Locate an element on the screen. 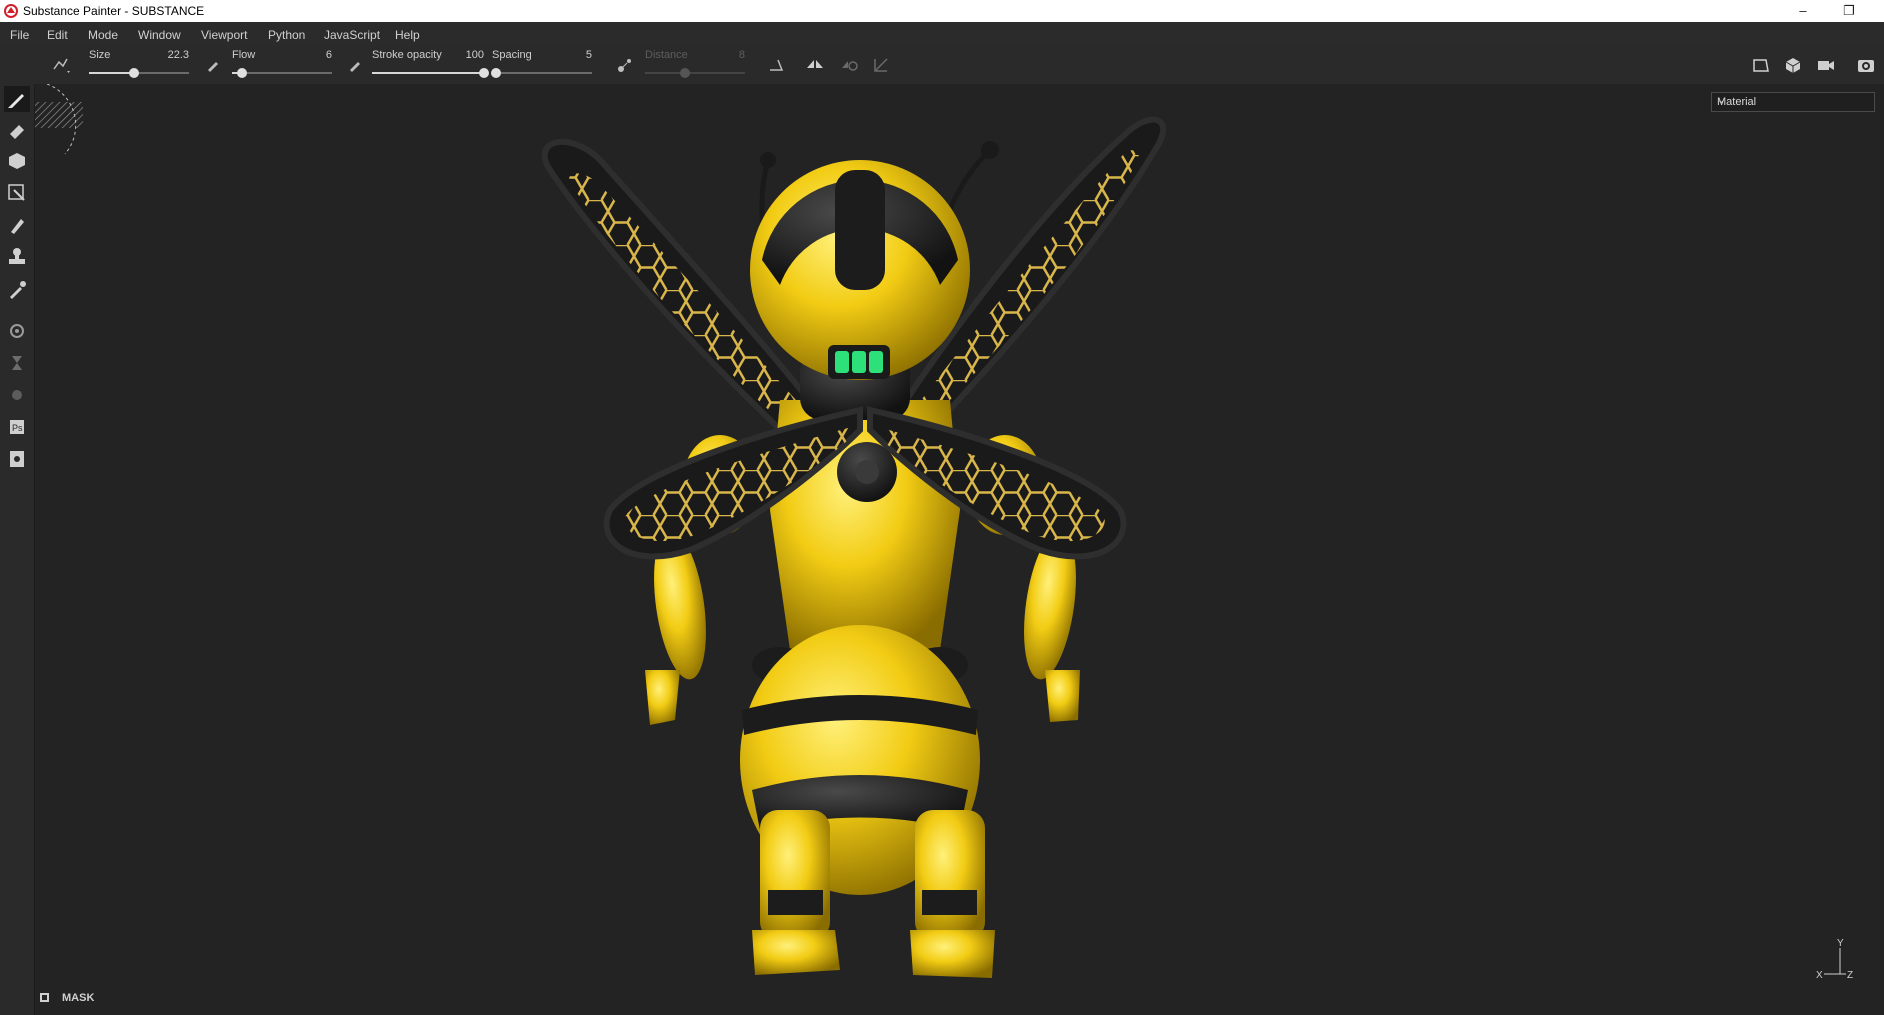 The width and height of the screenshot is (1884, 1015). restore-button: ❐ is located at coordinates (1849, 11).